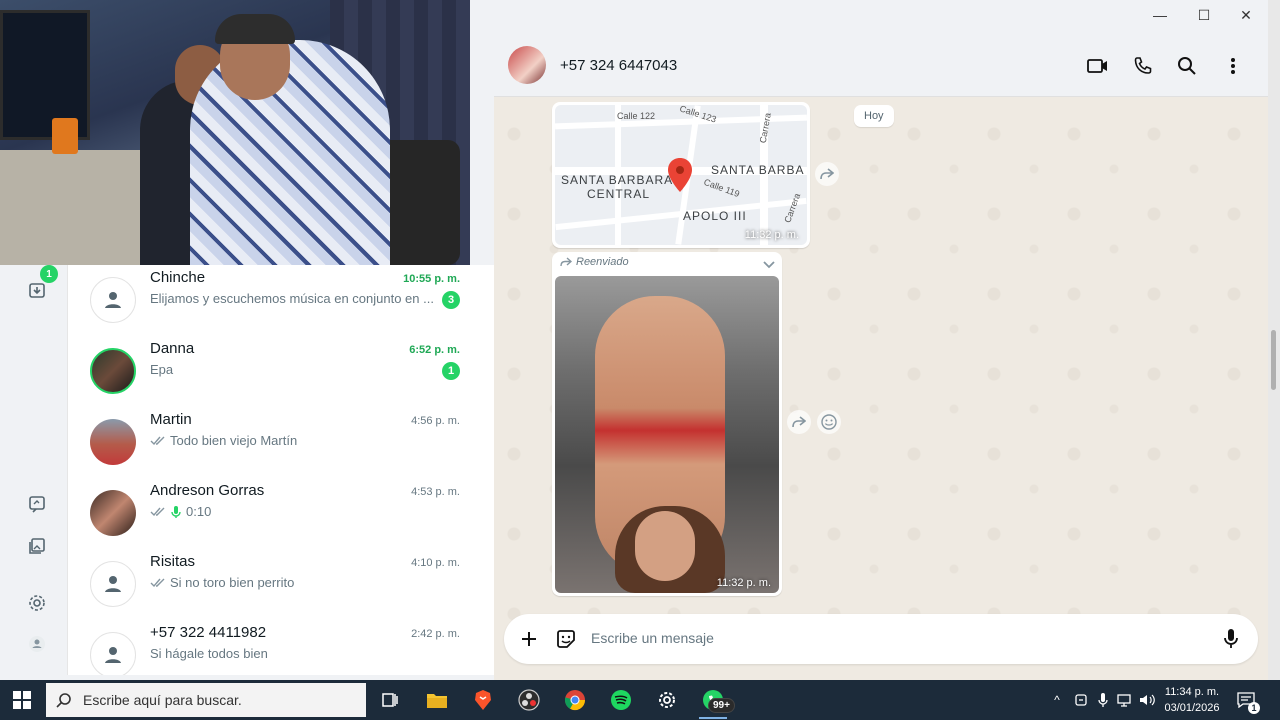  Describe the element at coordinates (665, 546) in the screenshot. I see `photo-face` at that location.